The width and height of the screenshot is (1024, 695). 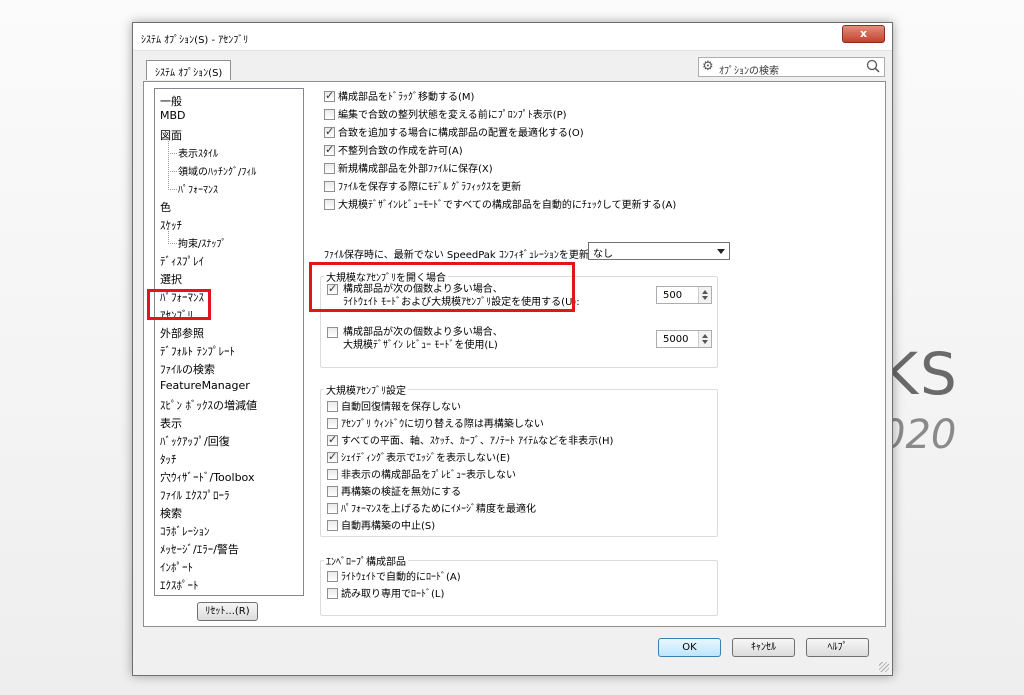 What do you see at coordinates (182, 261) in the screenshot?
I see `tree-item: ﾃﾞｨｽﾌﾟﾚｲ` at bounding box center [182, 261].